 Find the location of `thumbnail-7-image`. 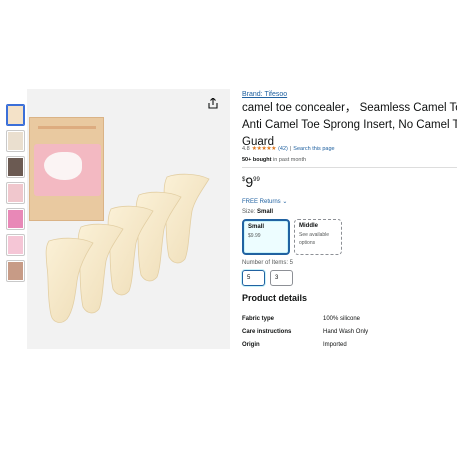

thumbnail-7-image is located at coordinates (15, 271).